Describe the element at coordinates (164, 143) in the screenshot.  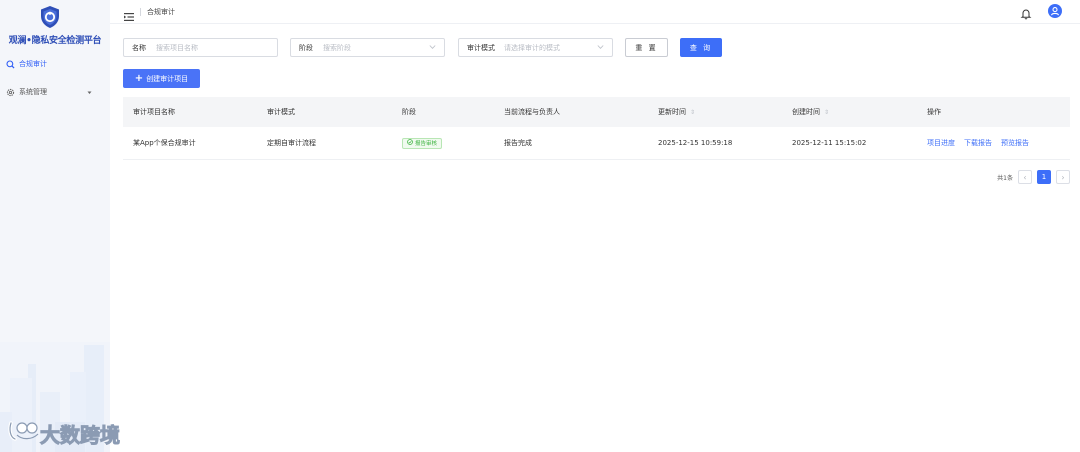
I see `cell-project-name: 某App个保合规审计` at that location.